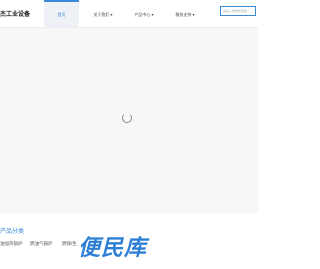 The height and width of the screenshot is (269, 320). I want to click on header: 杰工业设备 首页 关于我们 ▾ 产品中心 ▾ 服务支持 ▾ 请输入你想搜索的, so click(129, 14).